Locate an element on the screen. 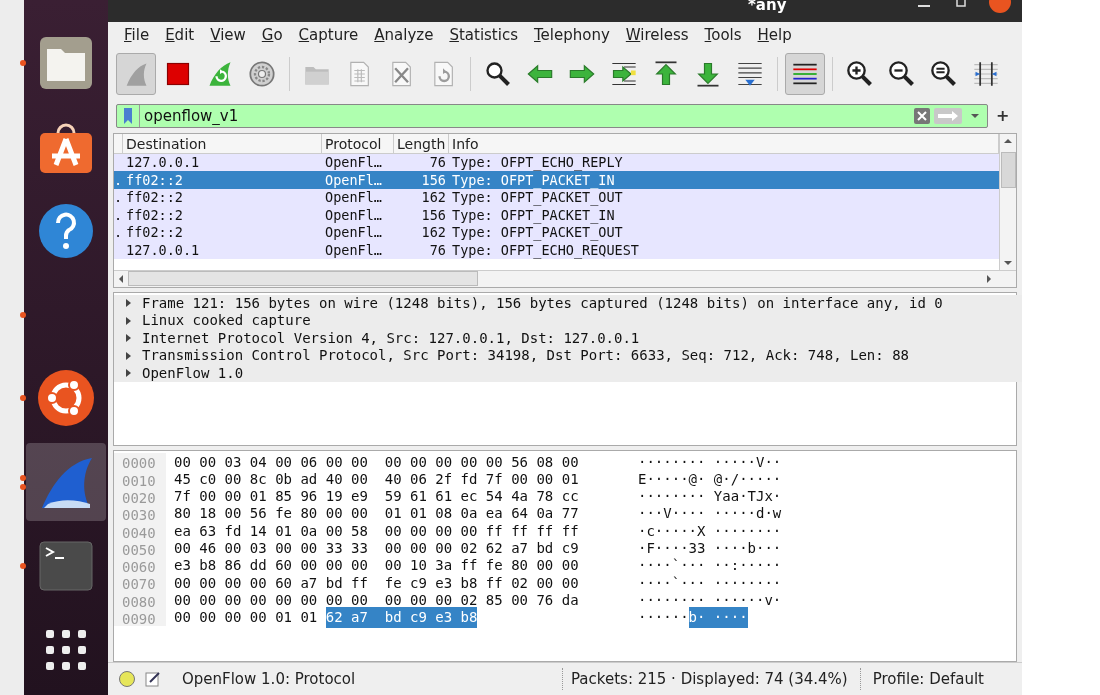 This screenshot has height=695, width=1100. byte-offset: 0070 is located at coordinates (140, 583).